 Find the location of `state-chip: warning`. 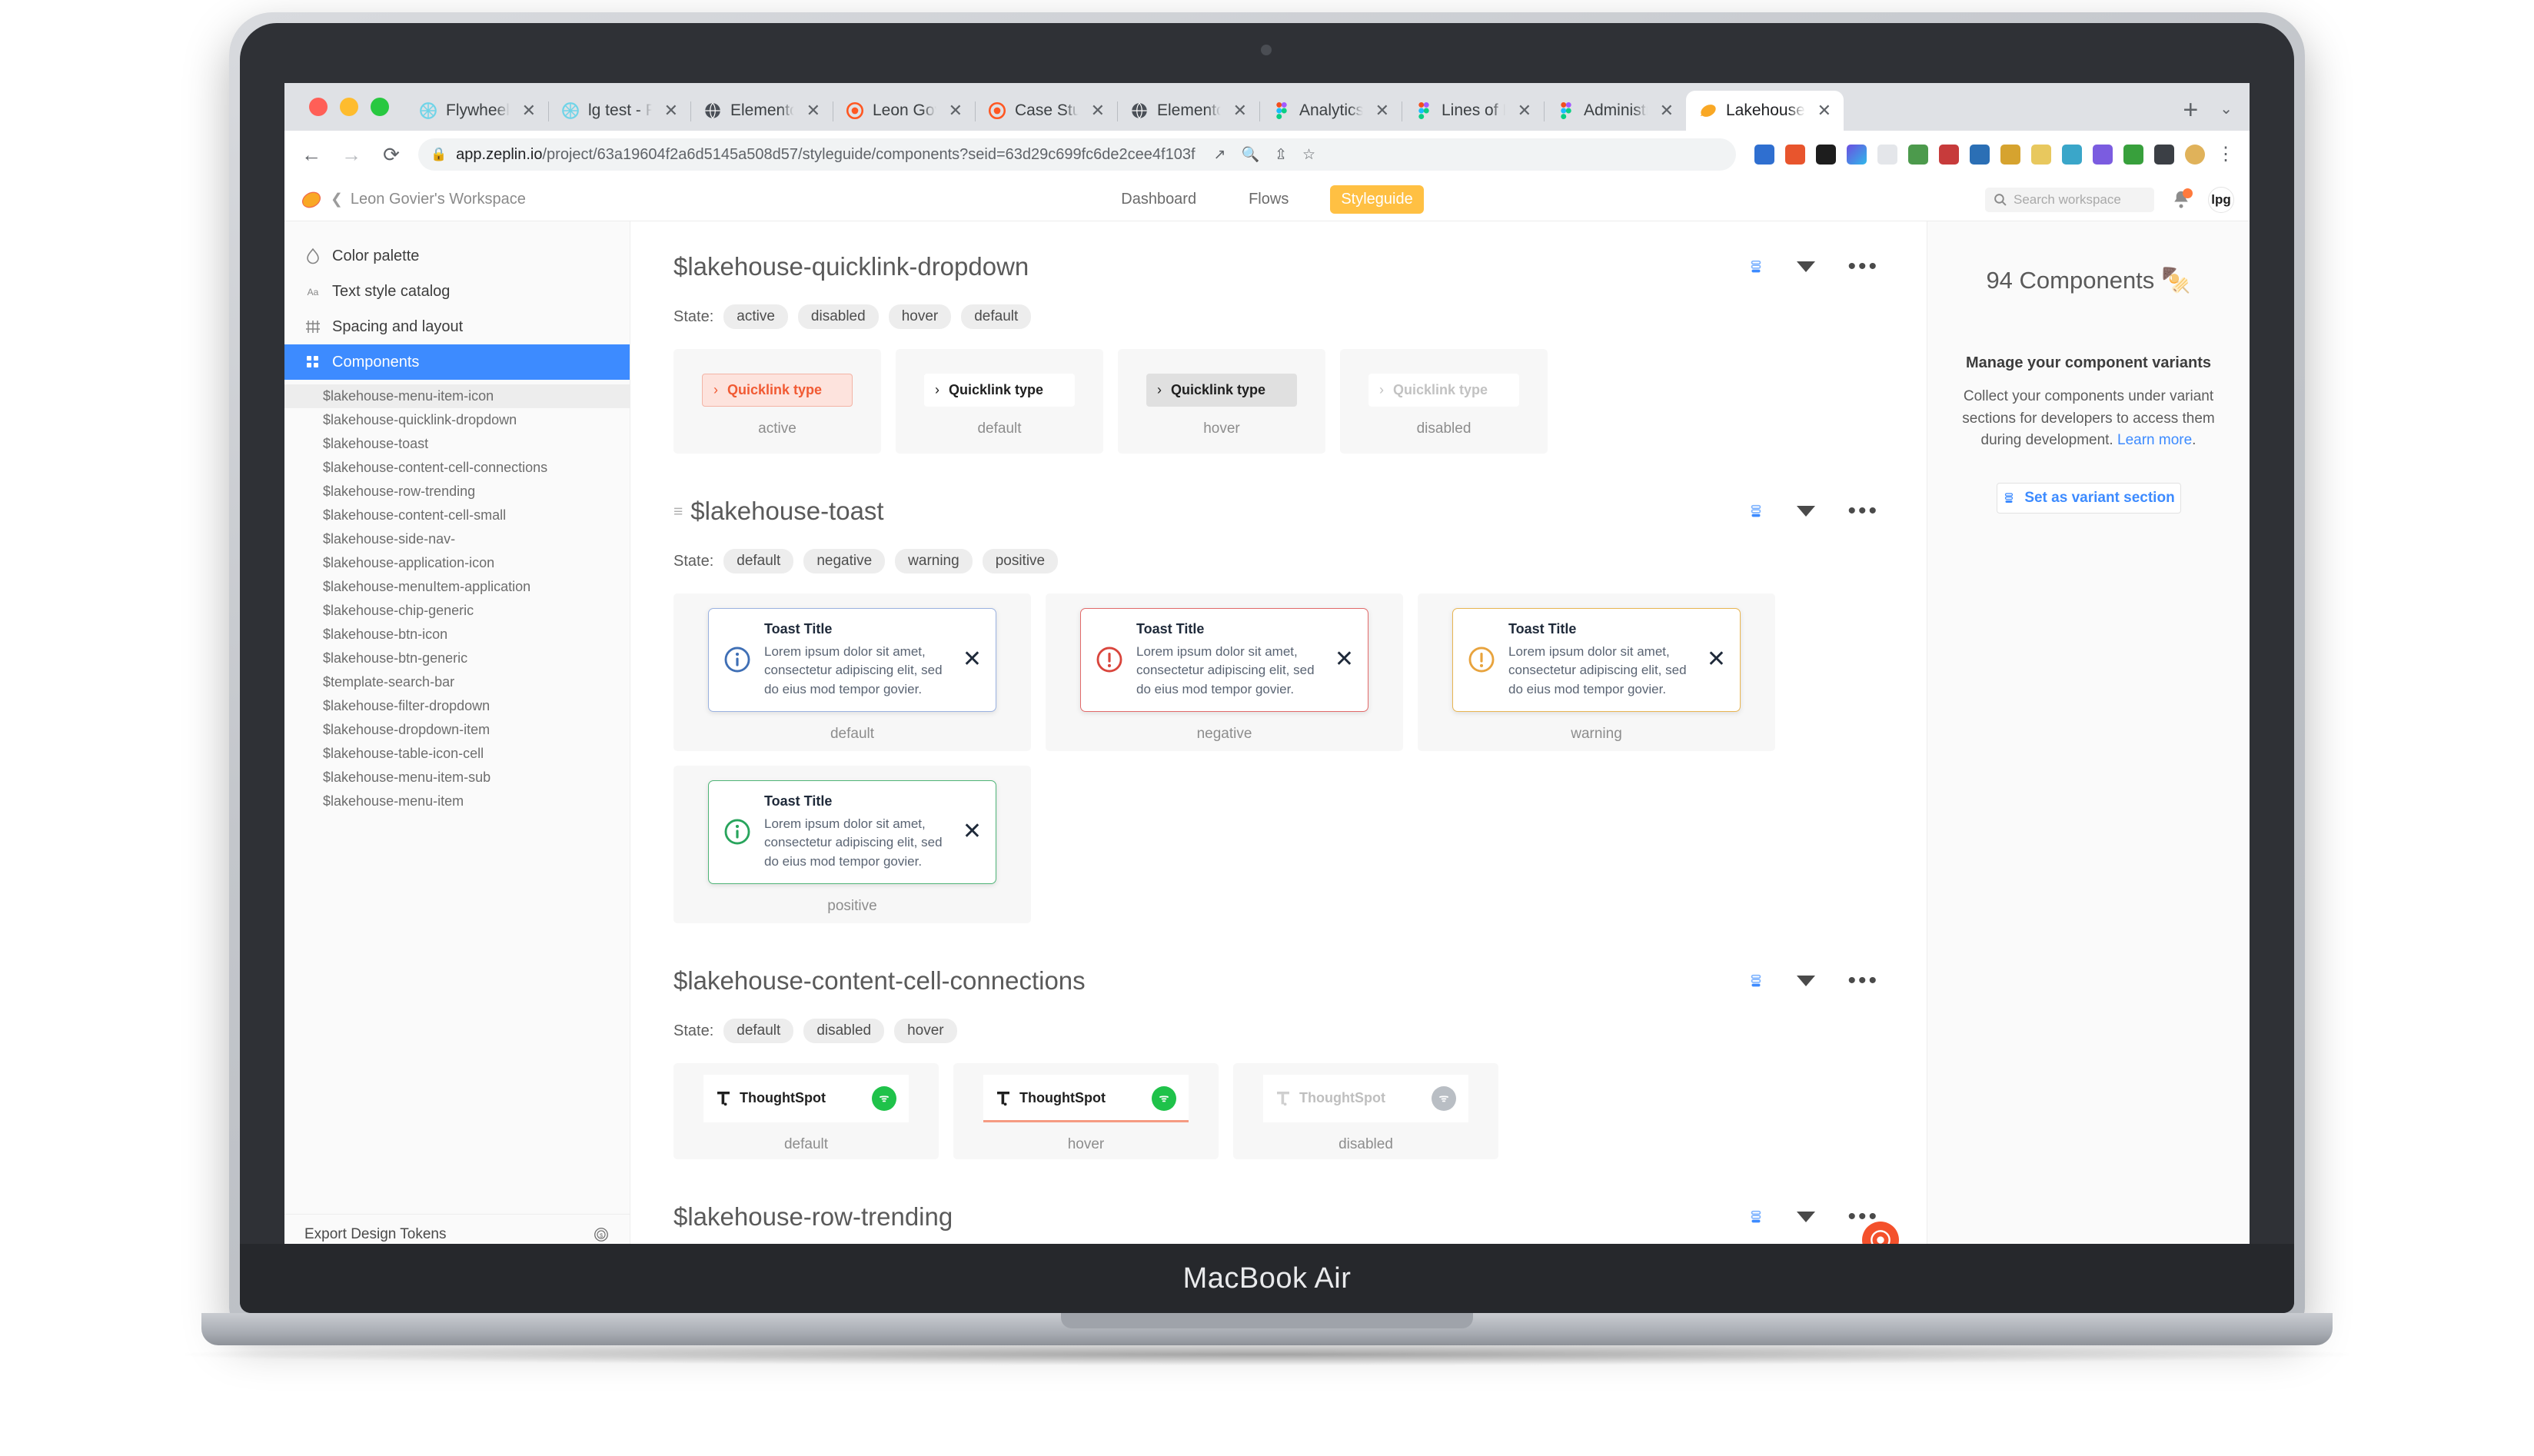

state-chip: warning is located at coordinates (934, 561).